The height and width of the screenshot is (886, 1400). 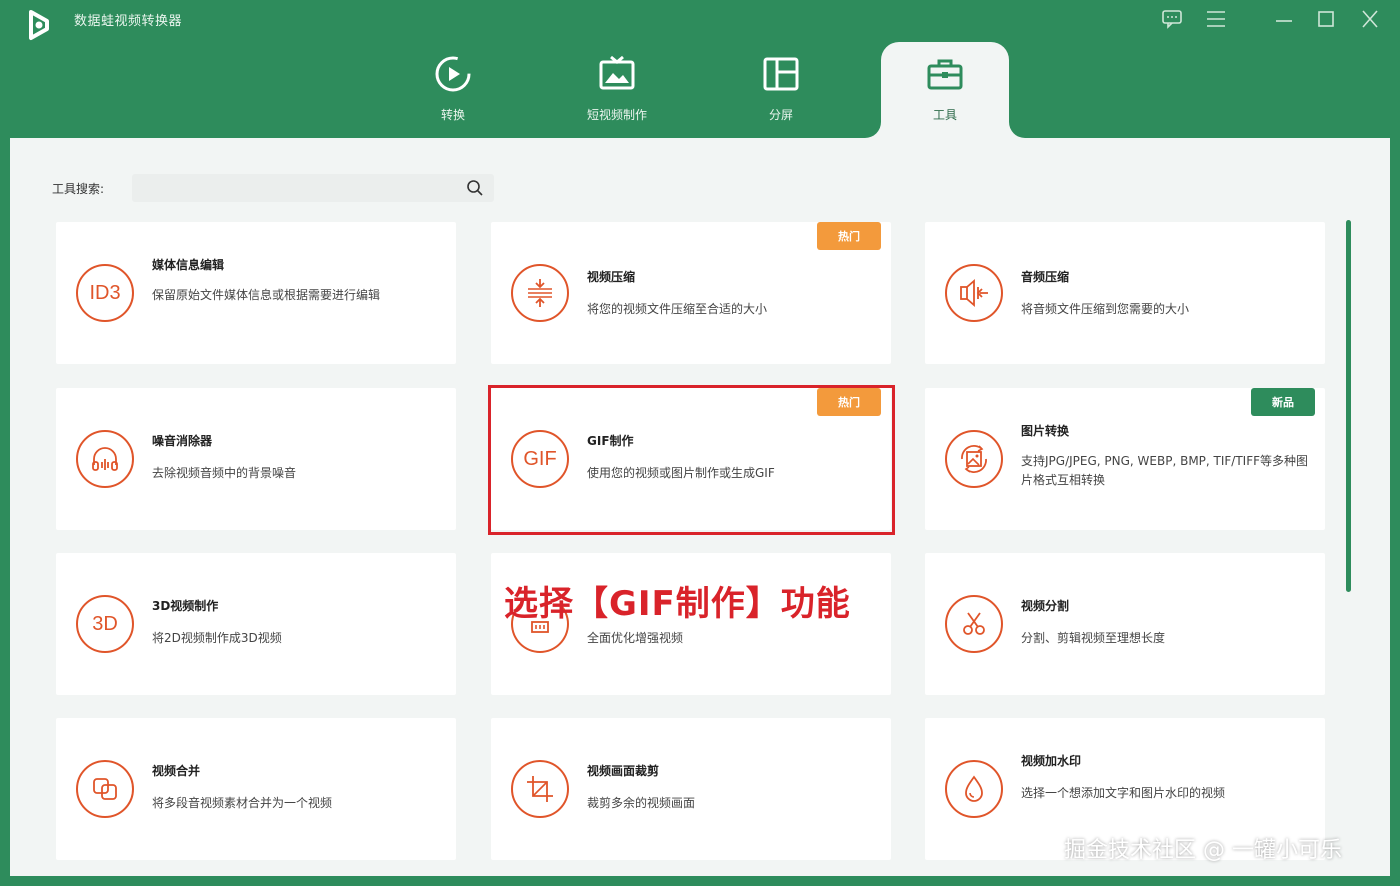 I want to click on hot-badge: 热门, so click(x=849, y=236).